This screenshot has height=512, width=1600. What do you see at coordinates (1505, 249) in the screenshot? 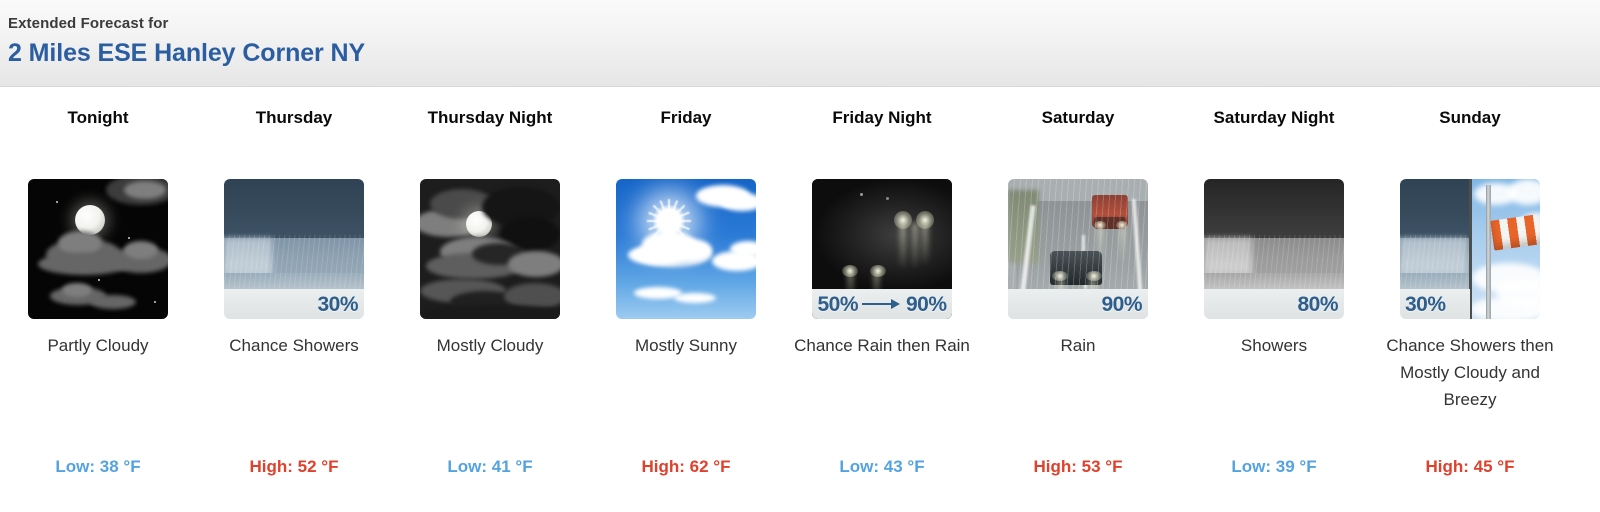
I see `icon-half-breezy` at bounding box center [1505, 249].